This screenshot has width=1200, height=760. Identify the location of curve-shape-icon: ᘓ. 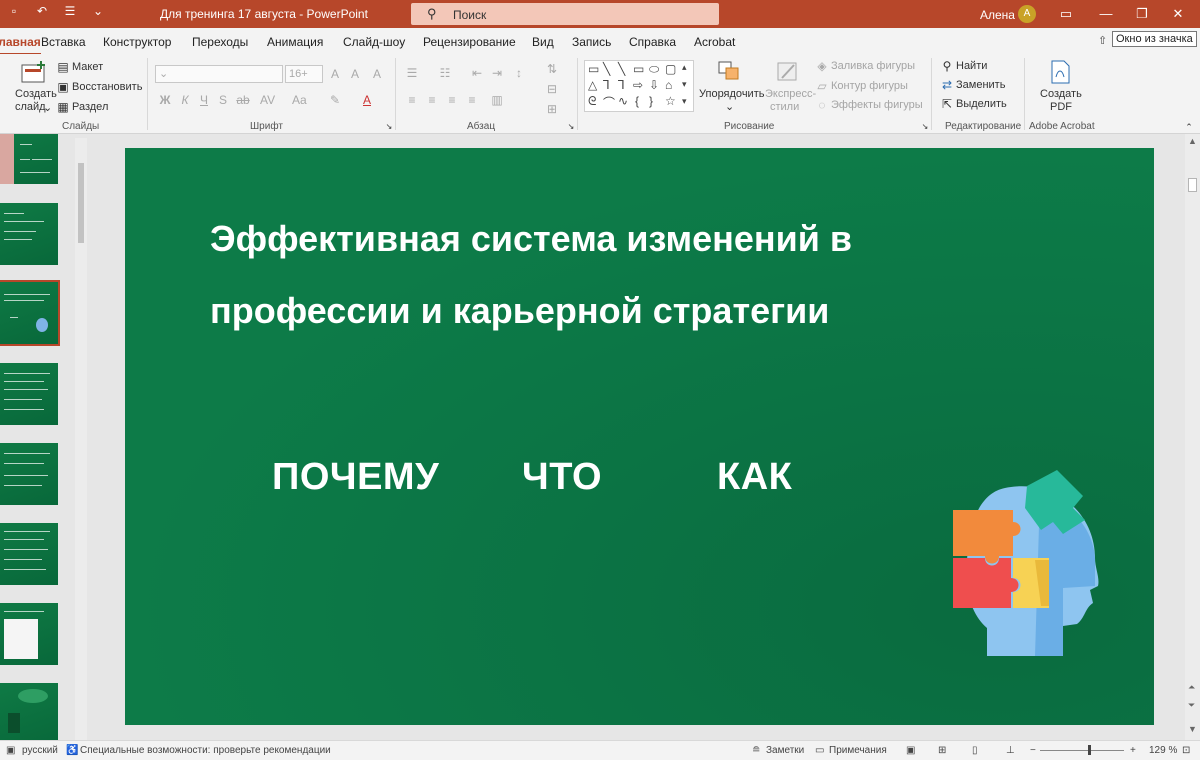
(592, 101).